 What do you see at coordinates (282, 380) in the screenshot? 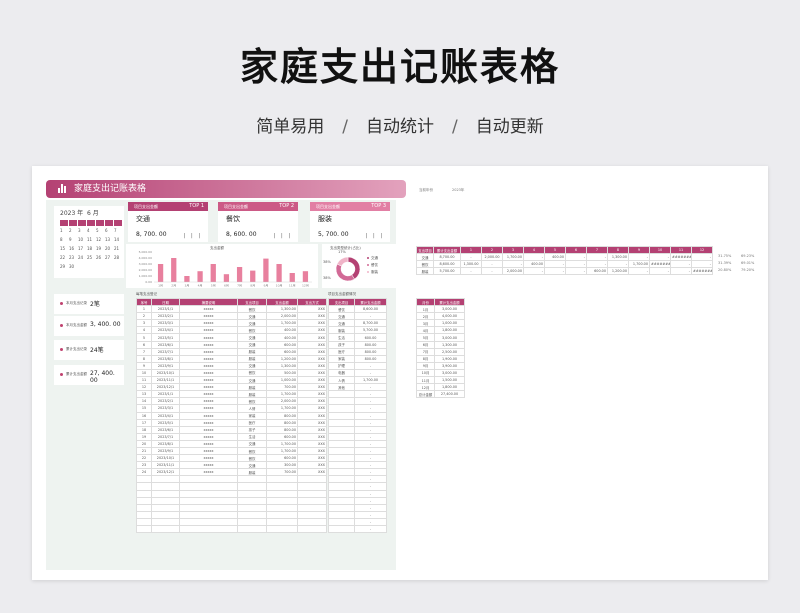
I see `table-cell: 1,000.00` at bounding box center [282, 380].